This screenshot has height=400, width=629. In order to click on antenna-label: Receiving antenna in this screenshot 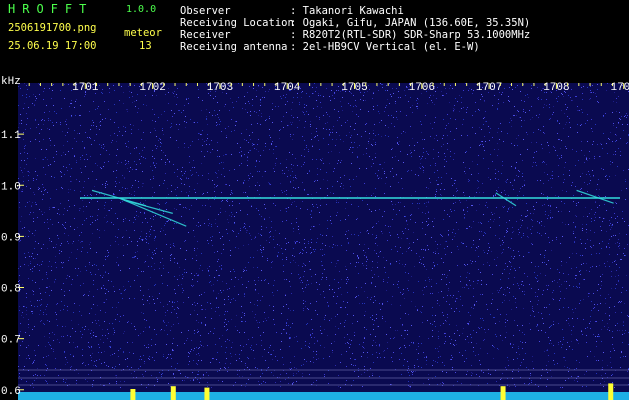, I will do `click(234, 47)`.